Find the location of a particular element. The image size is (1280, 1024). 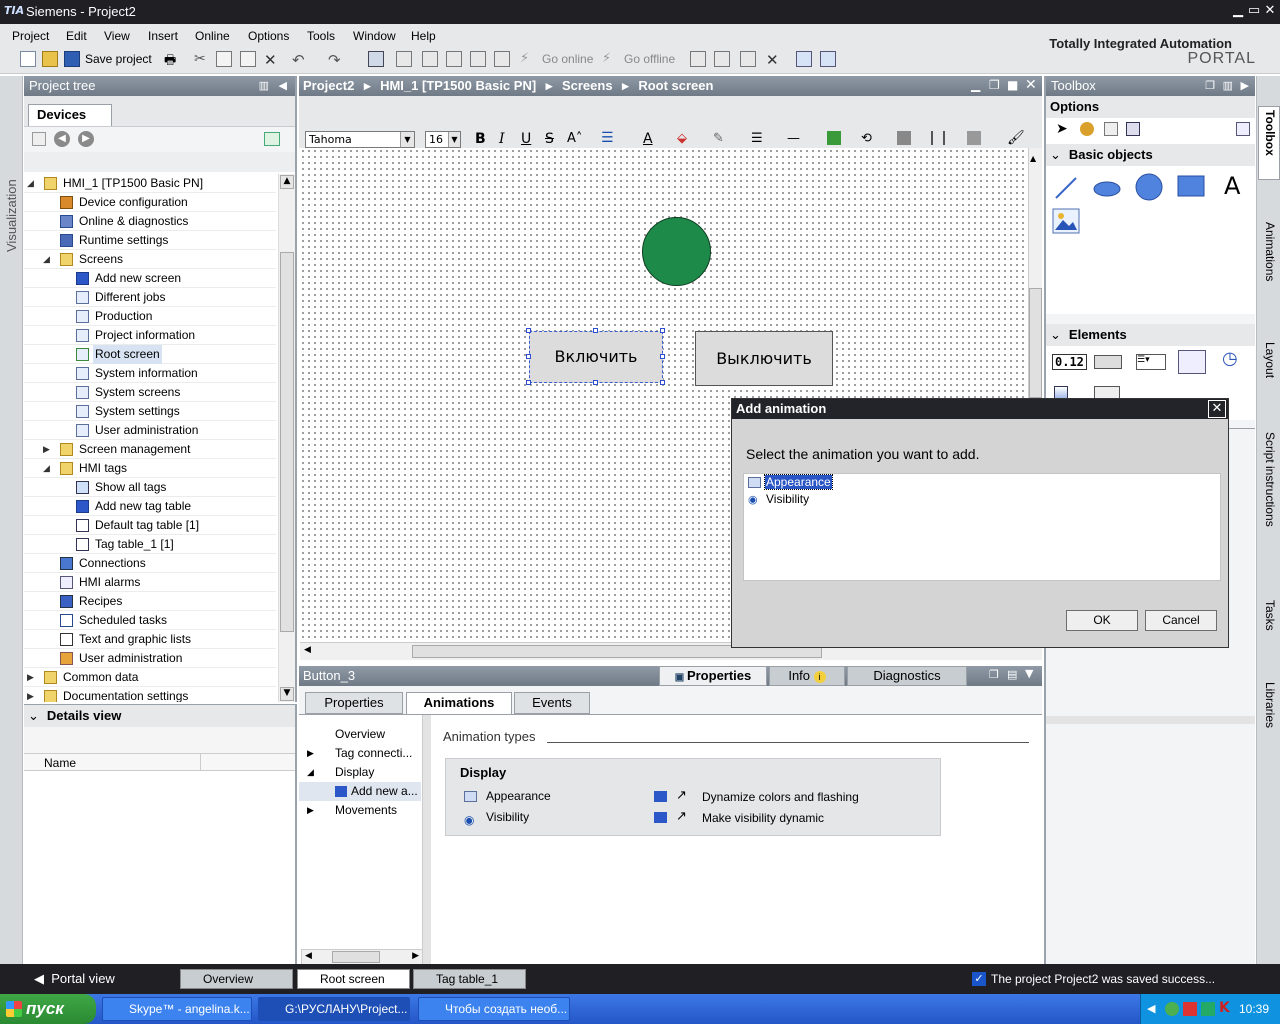

breadcrumb-project: Project2 is located at coordinates (328, 85).